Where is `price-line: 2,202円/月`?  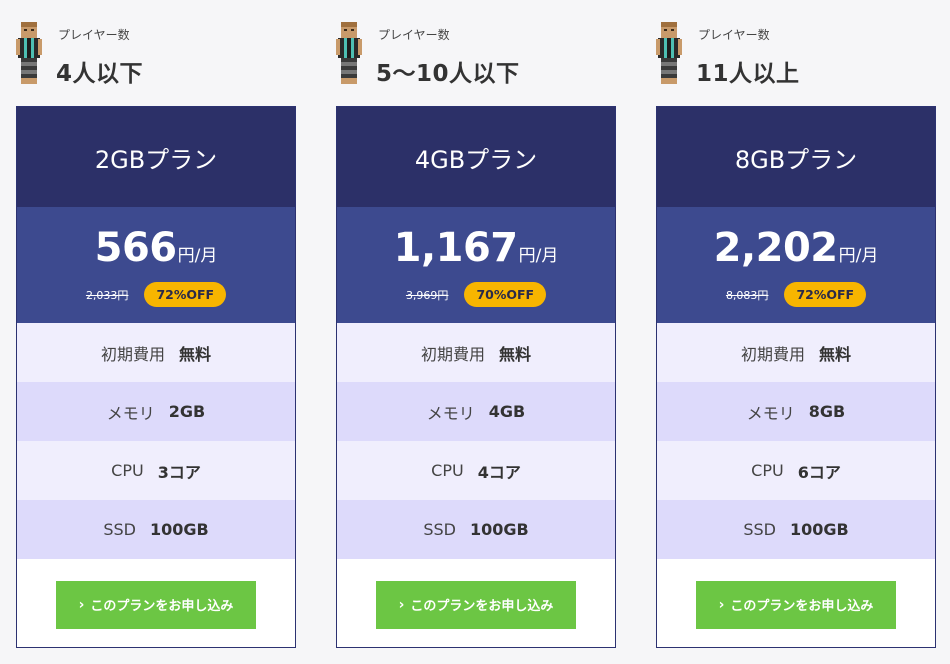
price-line: 2,202円/月 is located at coordinates (796, 248).